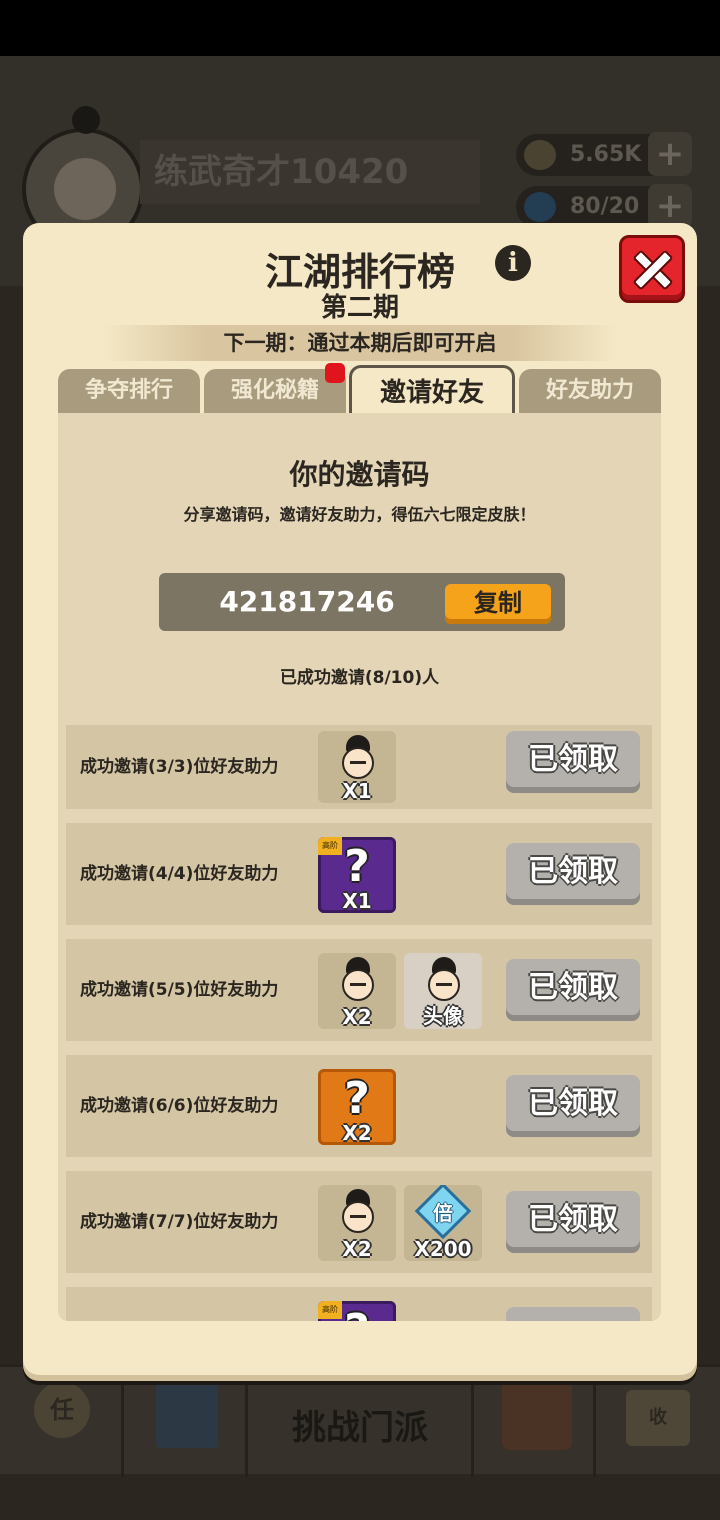 This screenshot has height=1520, width=720. I want to click on gem-icon, so click(540, 207).